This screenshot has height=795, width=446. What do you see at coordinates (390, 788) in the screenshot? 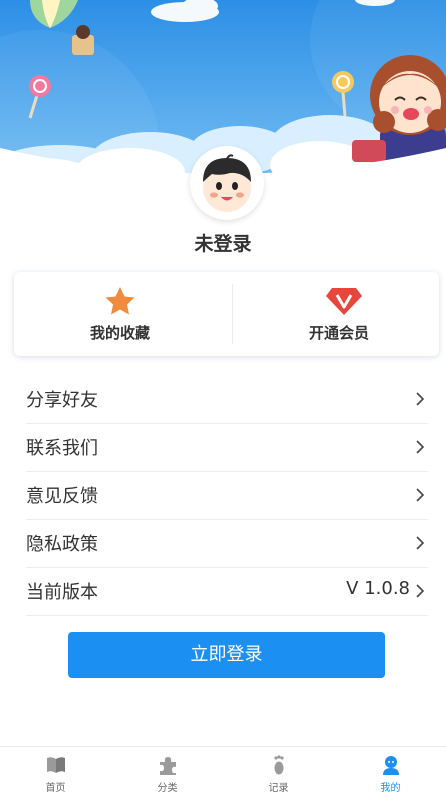
I see `tab-label: 我的` at bounding box center [390, 788].